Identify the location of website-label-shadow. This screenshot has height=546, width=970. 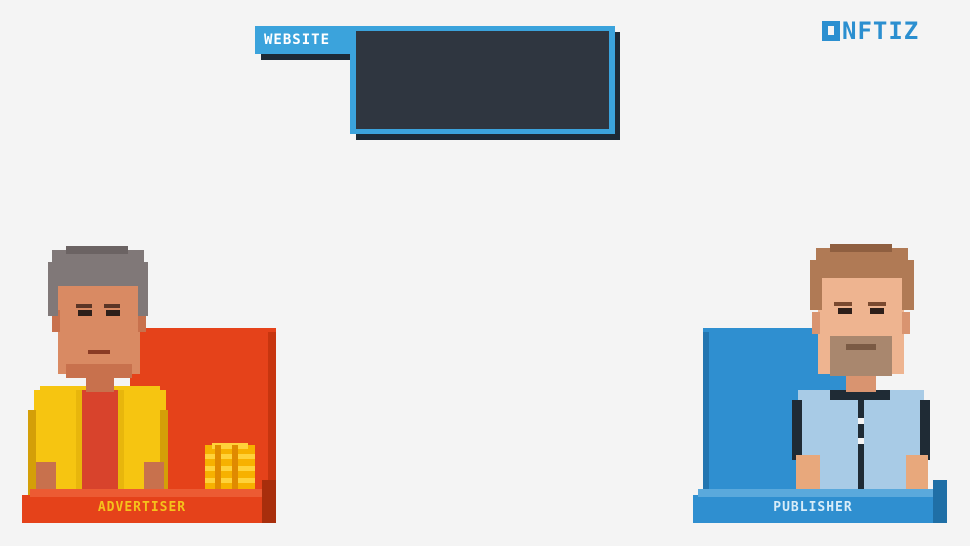
(307, 57).